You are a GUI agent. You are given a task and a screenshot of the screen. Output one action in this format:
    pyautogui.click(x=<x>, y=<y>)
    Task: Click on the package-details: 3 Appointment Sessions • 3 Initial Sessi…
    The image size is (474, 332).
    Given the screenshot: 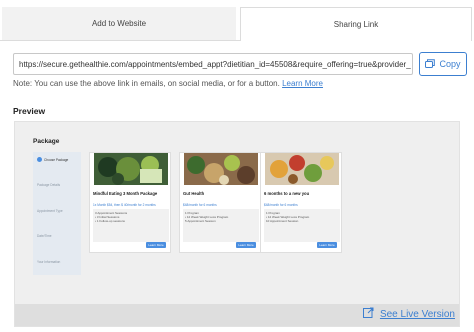 What is the action you would take?
    pyautogui.click(x=131, y=225)
    